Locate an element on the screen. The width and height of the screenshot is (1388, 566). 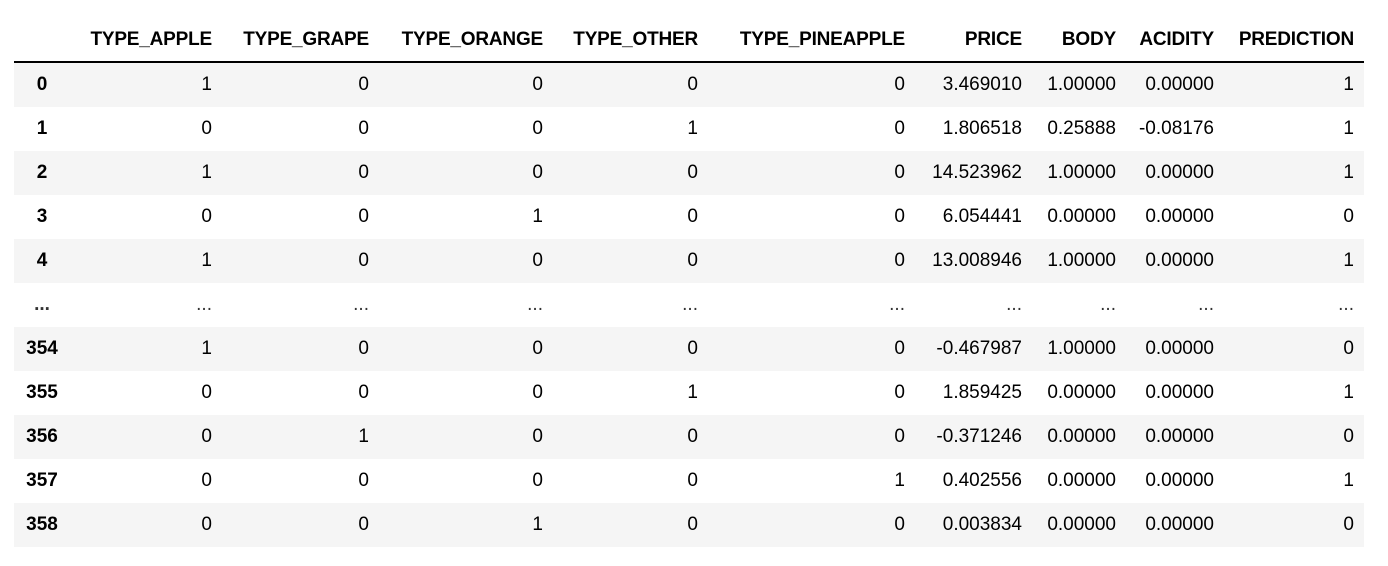
table-cell: 1.806518 is located at coordinates (982, 128).